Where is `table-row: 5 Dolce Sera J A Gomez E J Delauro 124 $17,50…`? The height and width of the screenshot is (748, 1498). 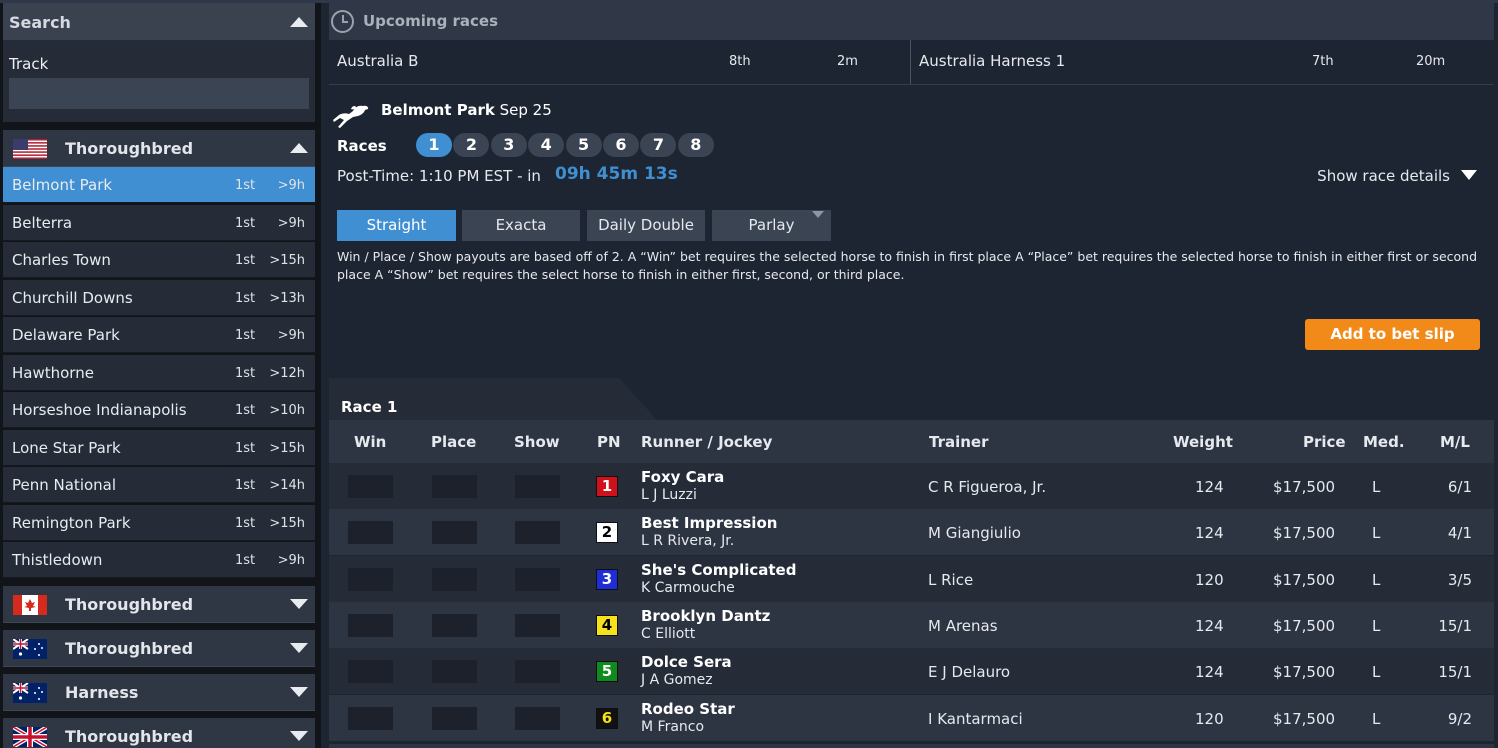 table-row: 5 Dolce Sera J A Gomez E J Delauro 124 $17,50… is located at coordinates (911, 671).